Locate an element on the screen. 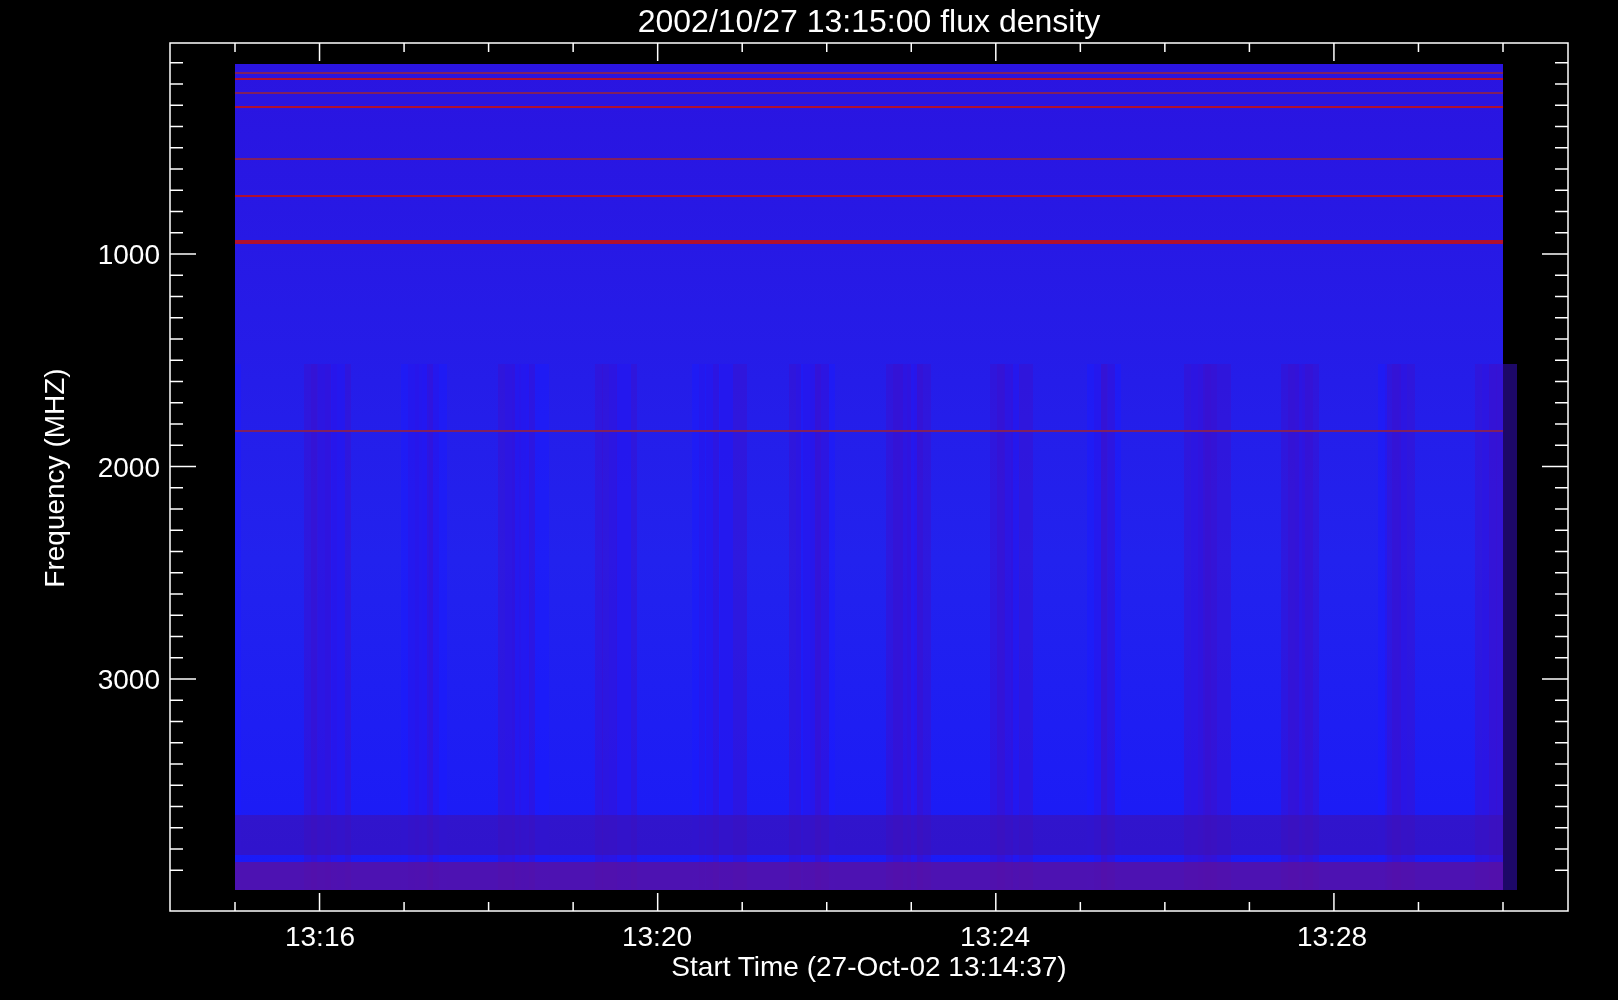 Image resolution: width=1618 pixels, height=1000 pixels. x-tick-label: 13:16 is located at coordinates (320, 936).